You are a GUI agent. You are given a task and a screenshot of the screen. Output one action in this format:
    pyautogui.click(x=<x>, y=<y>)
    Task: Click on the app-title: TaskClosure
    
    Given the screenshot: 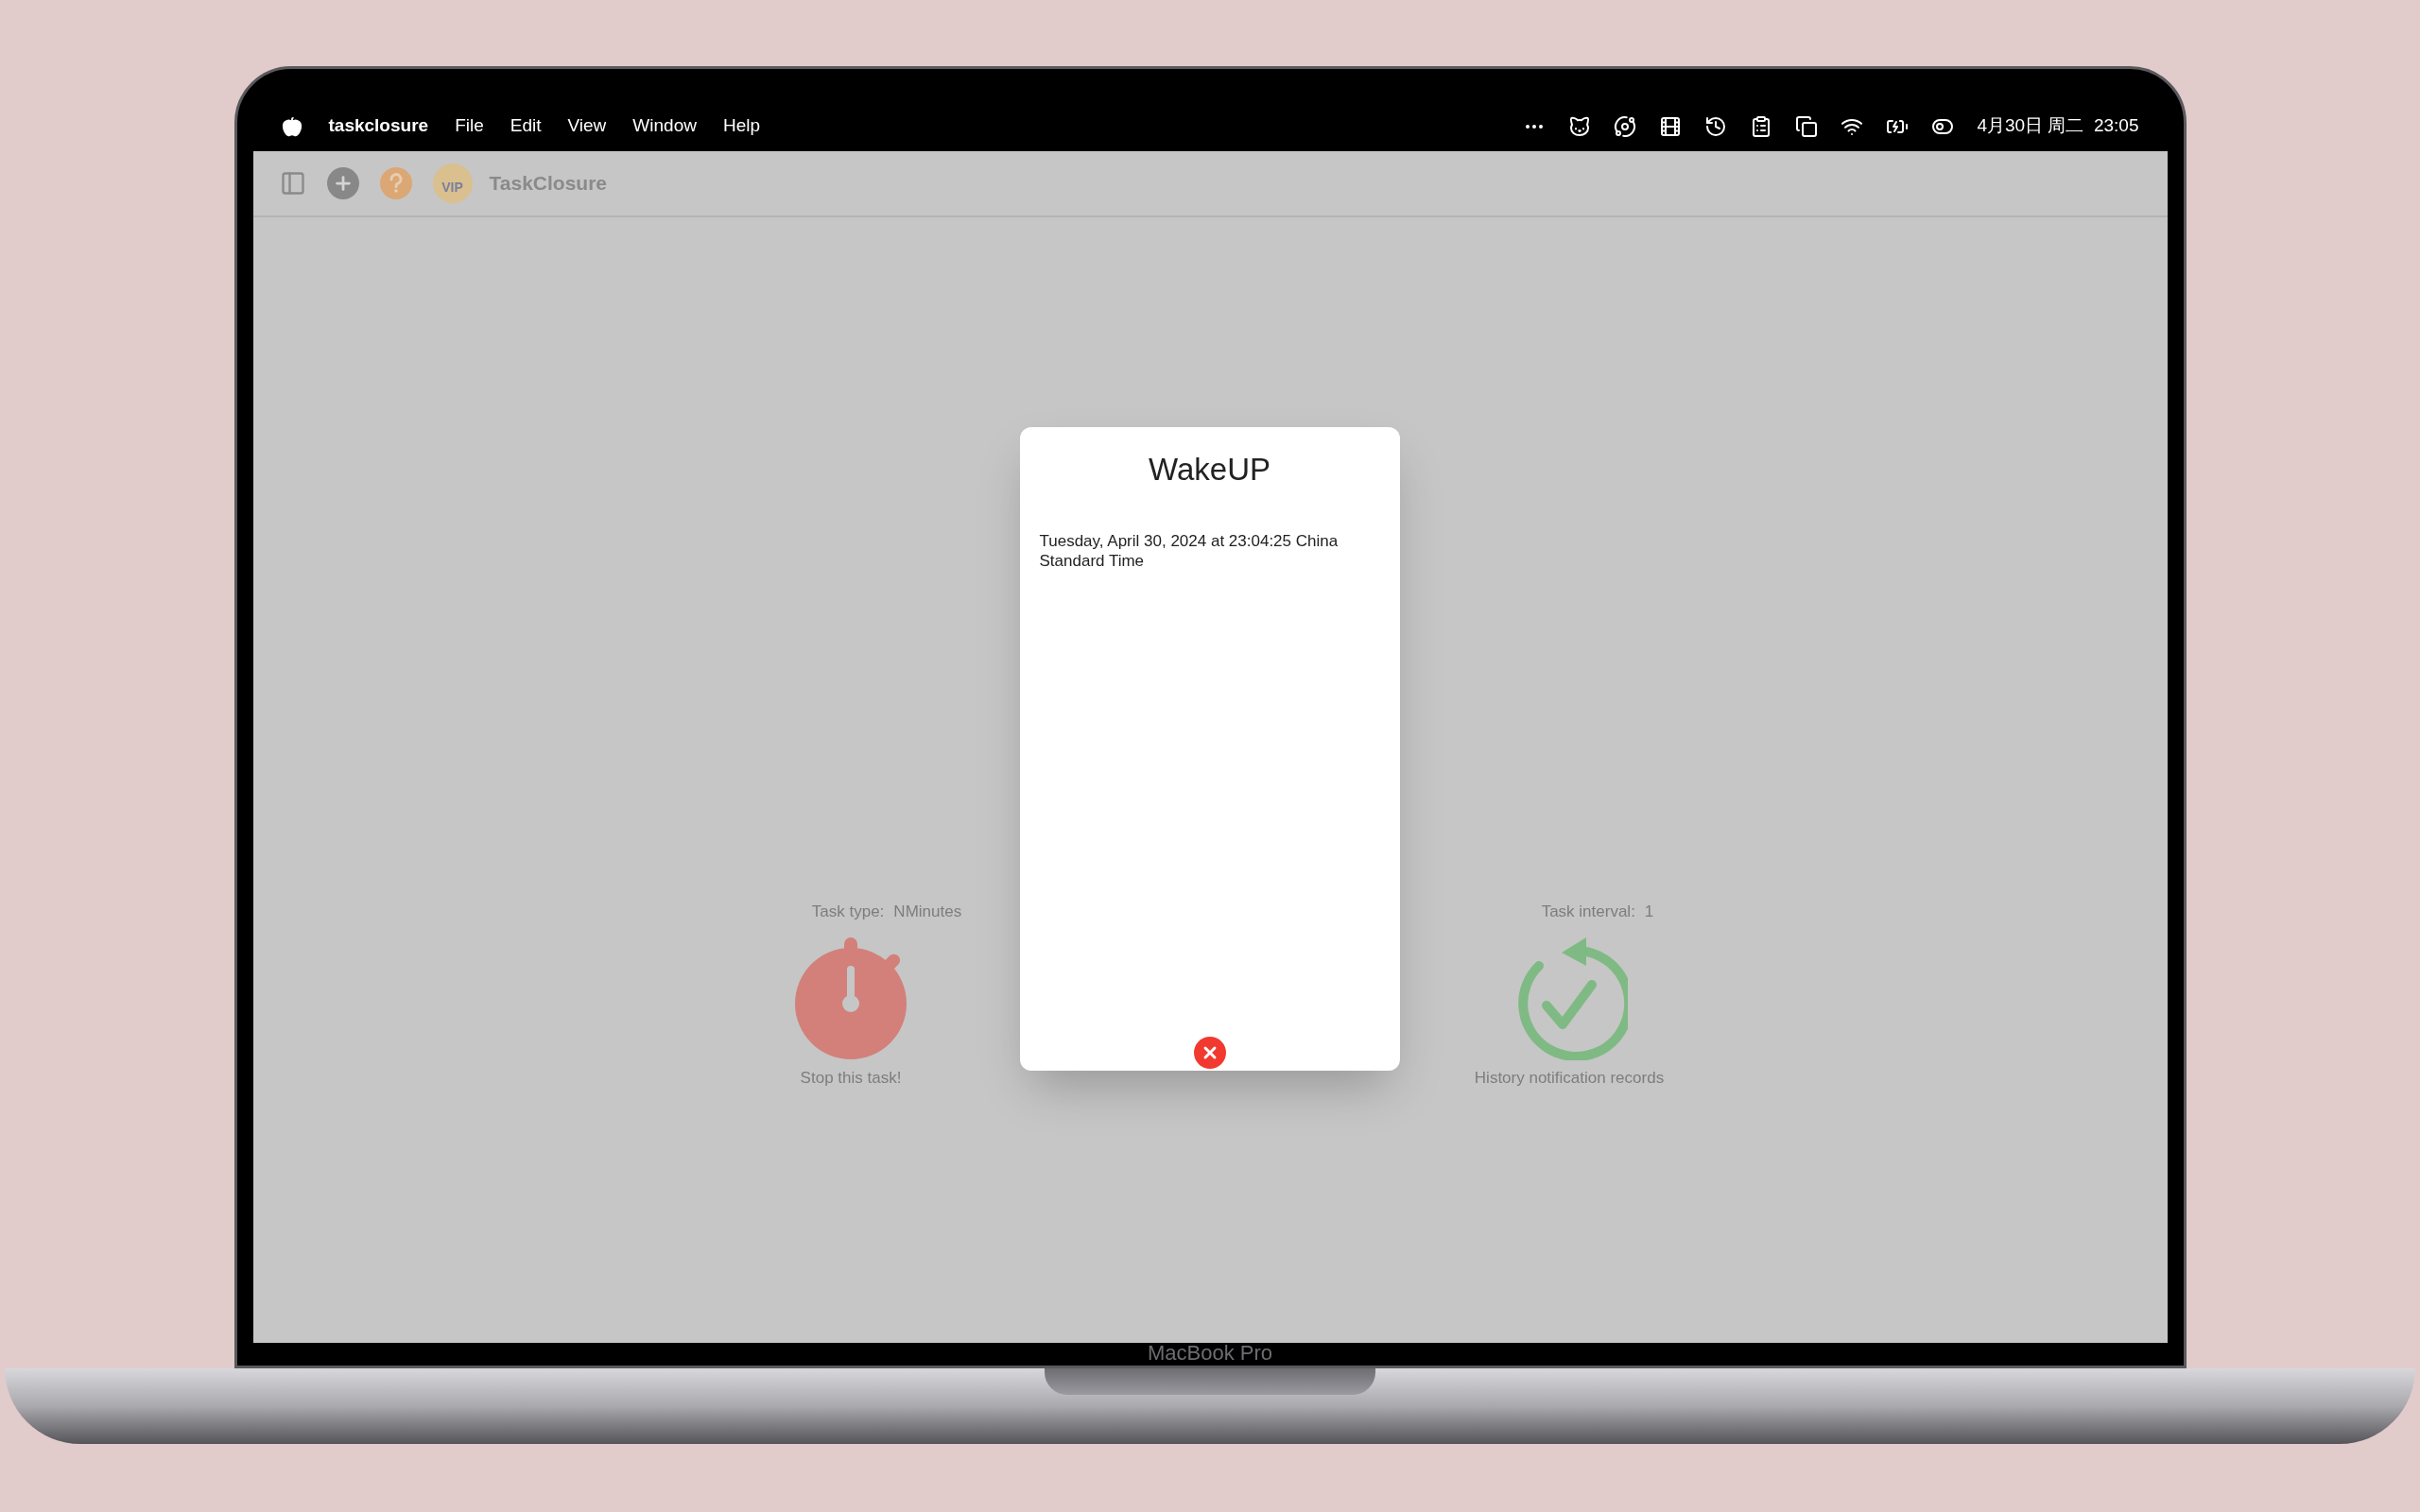 What is the action you would take?
    pyautogui.click(x=548, y=184)
    